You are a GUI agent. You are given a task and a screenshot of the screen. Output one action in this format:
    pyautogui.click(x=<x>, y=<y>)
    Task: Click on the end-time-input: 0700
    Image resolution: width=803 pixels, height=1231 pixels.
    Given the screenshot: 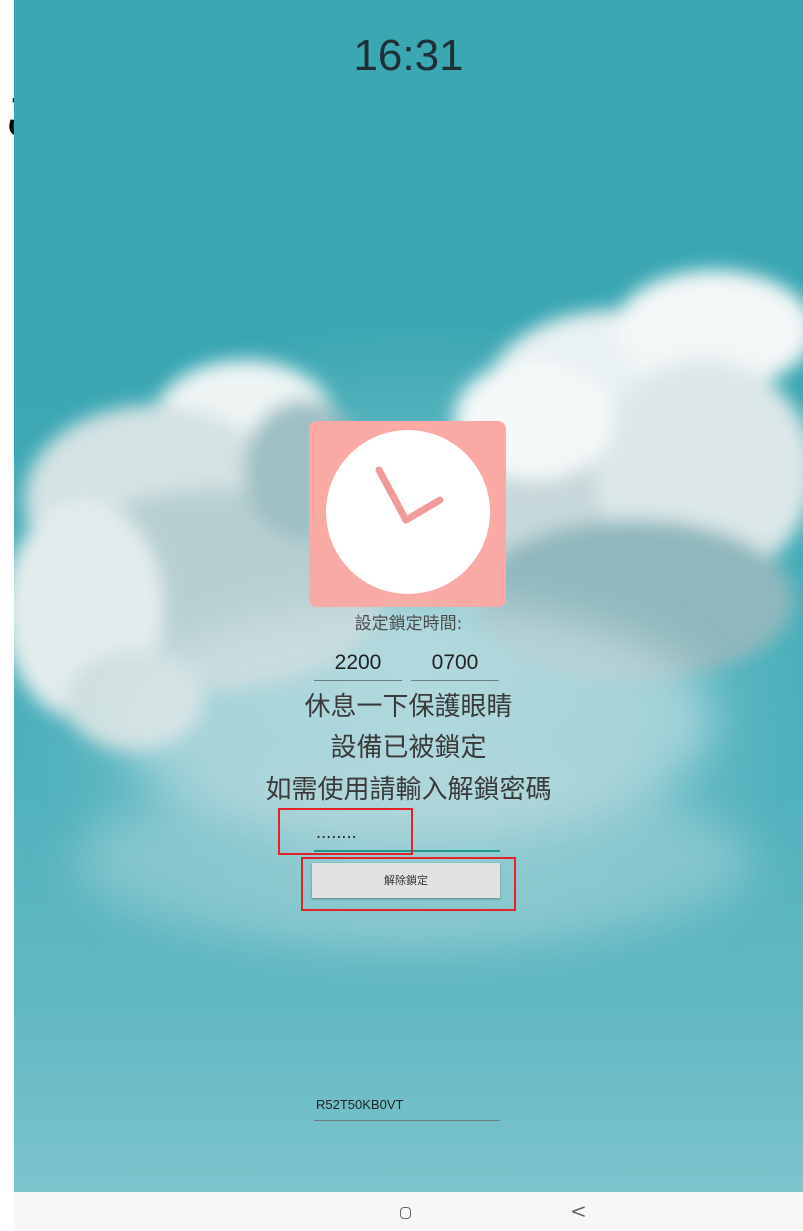 What is the action you would take?
    pyautogui.click(x=455, y=664)
    